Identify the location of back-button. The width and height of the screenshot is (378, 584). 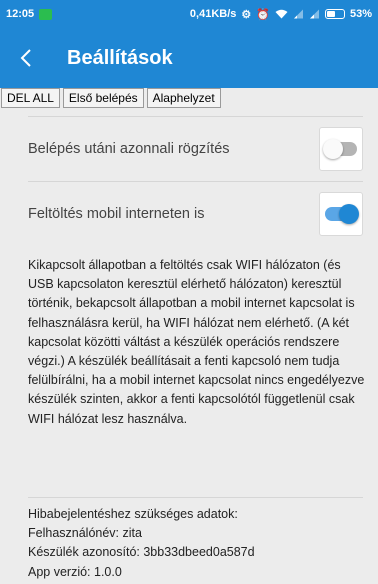
(26, 58).